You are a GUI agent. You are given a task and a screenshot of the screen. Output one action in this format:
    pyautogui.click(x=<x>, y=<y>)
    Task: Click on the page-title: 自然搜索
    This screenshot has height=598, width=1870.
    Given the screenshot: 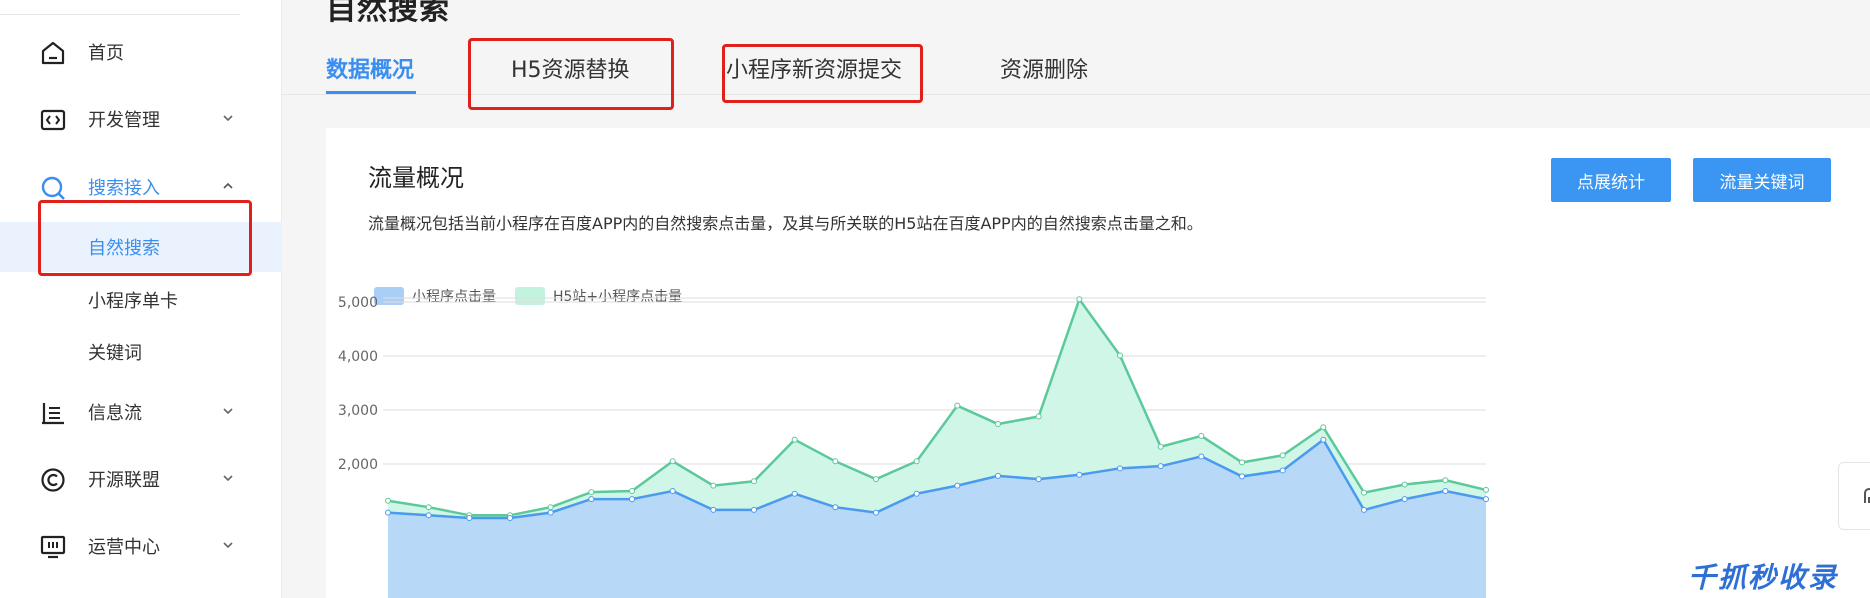 What is the action you would take?
    pyautogui.click(x=388, y=13)
    